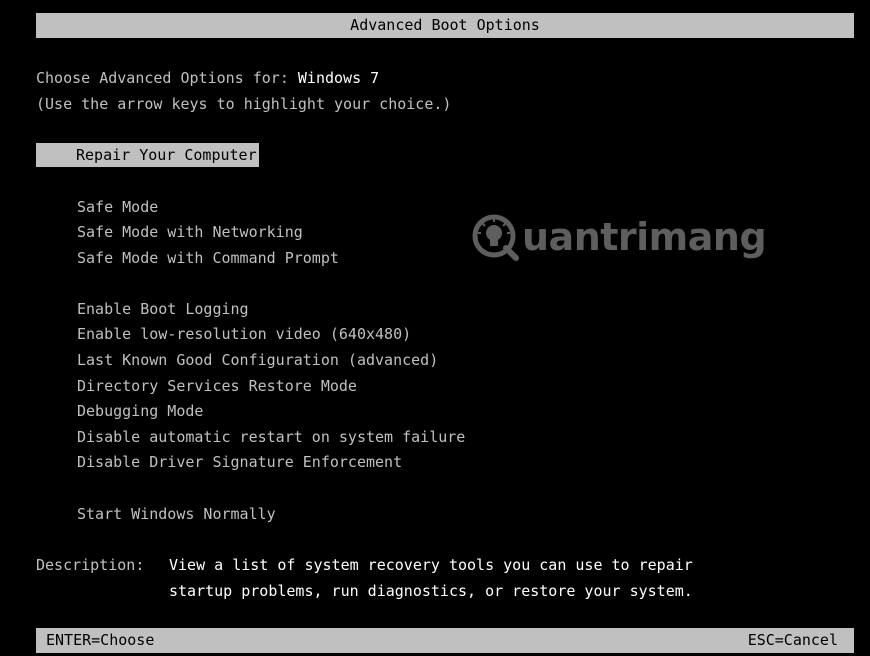 This screenshot has height=656, width=870. Describe the element at coordinates (176, 514) in the screenshot. I see `menu-item-start-windows-normally: Start Windows Normally` at that location.